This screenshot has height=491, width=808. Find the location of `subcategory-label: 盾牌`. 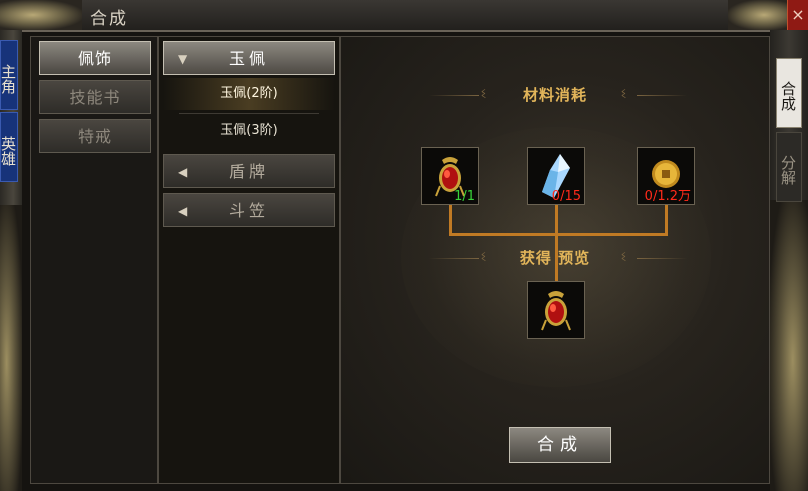

subcategory-label: 盾牌 is located at coordinates (248, 171).